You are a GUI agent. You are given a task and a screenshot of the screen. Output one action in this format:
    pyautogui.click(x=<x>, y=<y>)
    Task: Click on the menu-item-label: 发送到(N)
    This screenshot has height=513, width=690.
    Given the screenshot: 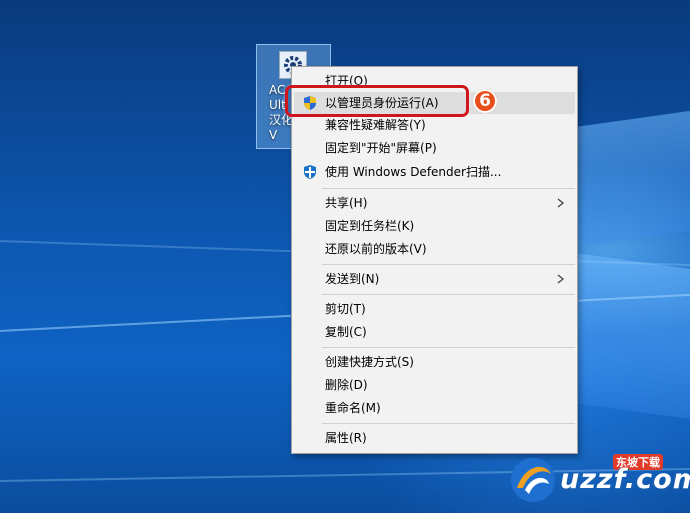 What is the action you would take?
    pyautogui.click(x=352, y=279)
    